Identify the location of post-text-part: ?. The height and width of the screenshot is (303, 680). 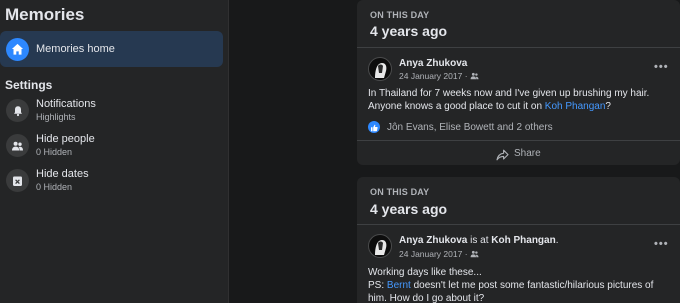
(608, 106).